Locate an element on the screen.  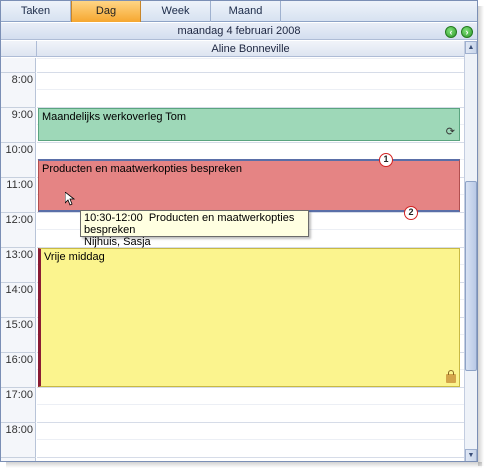
hour-label: 16:00 is located at coordinates (19, 360).